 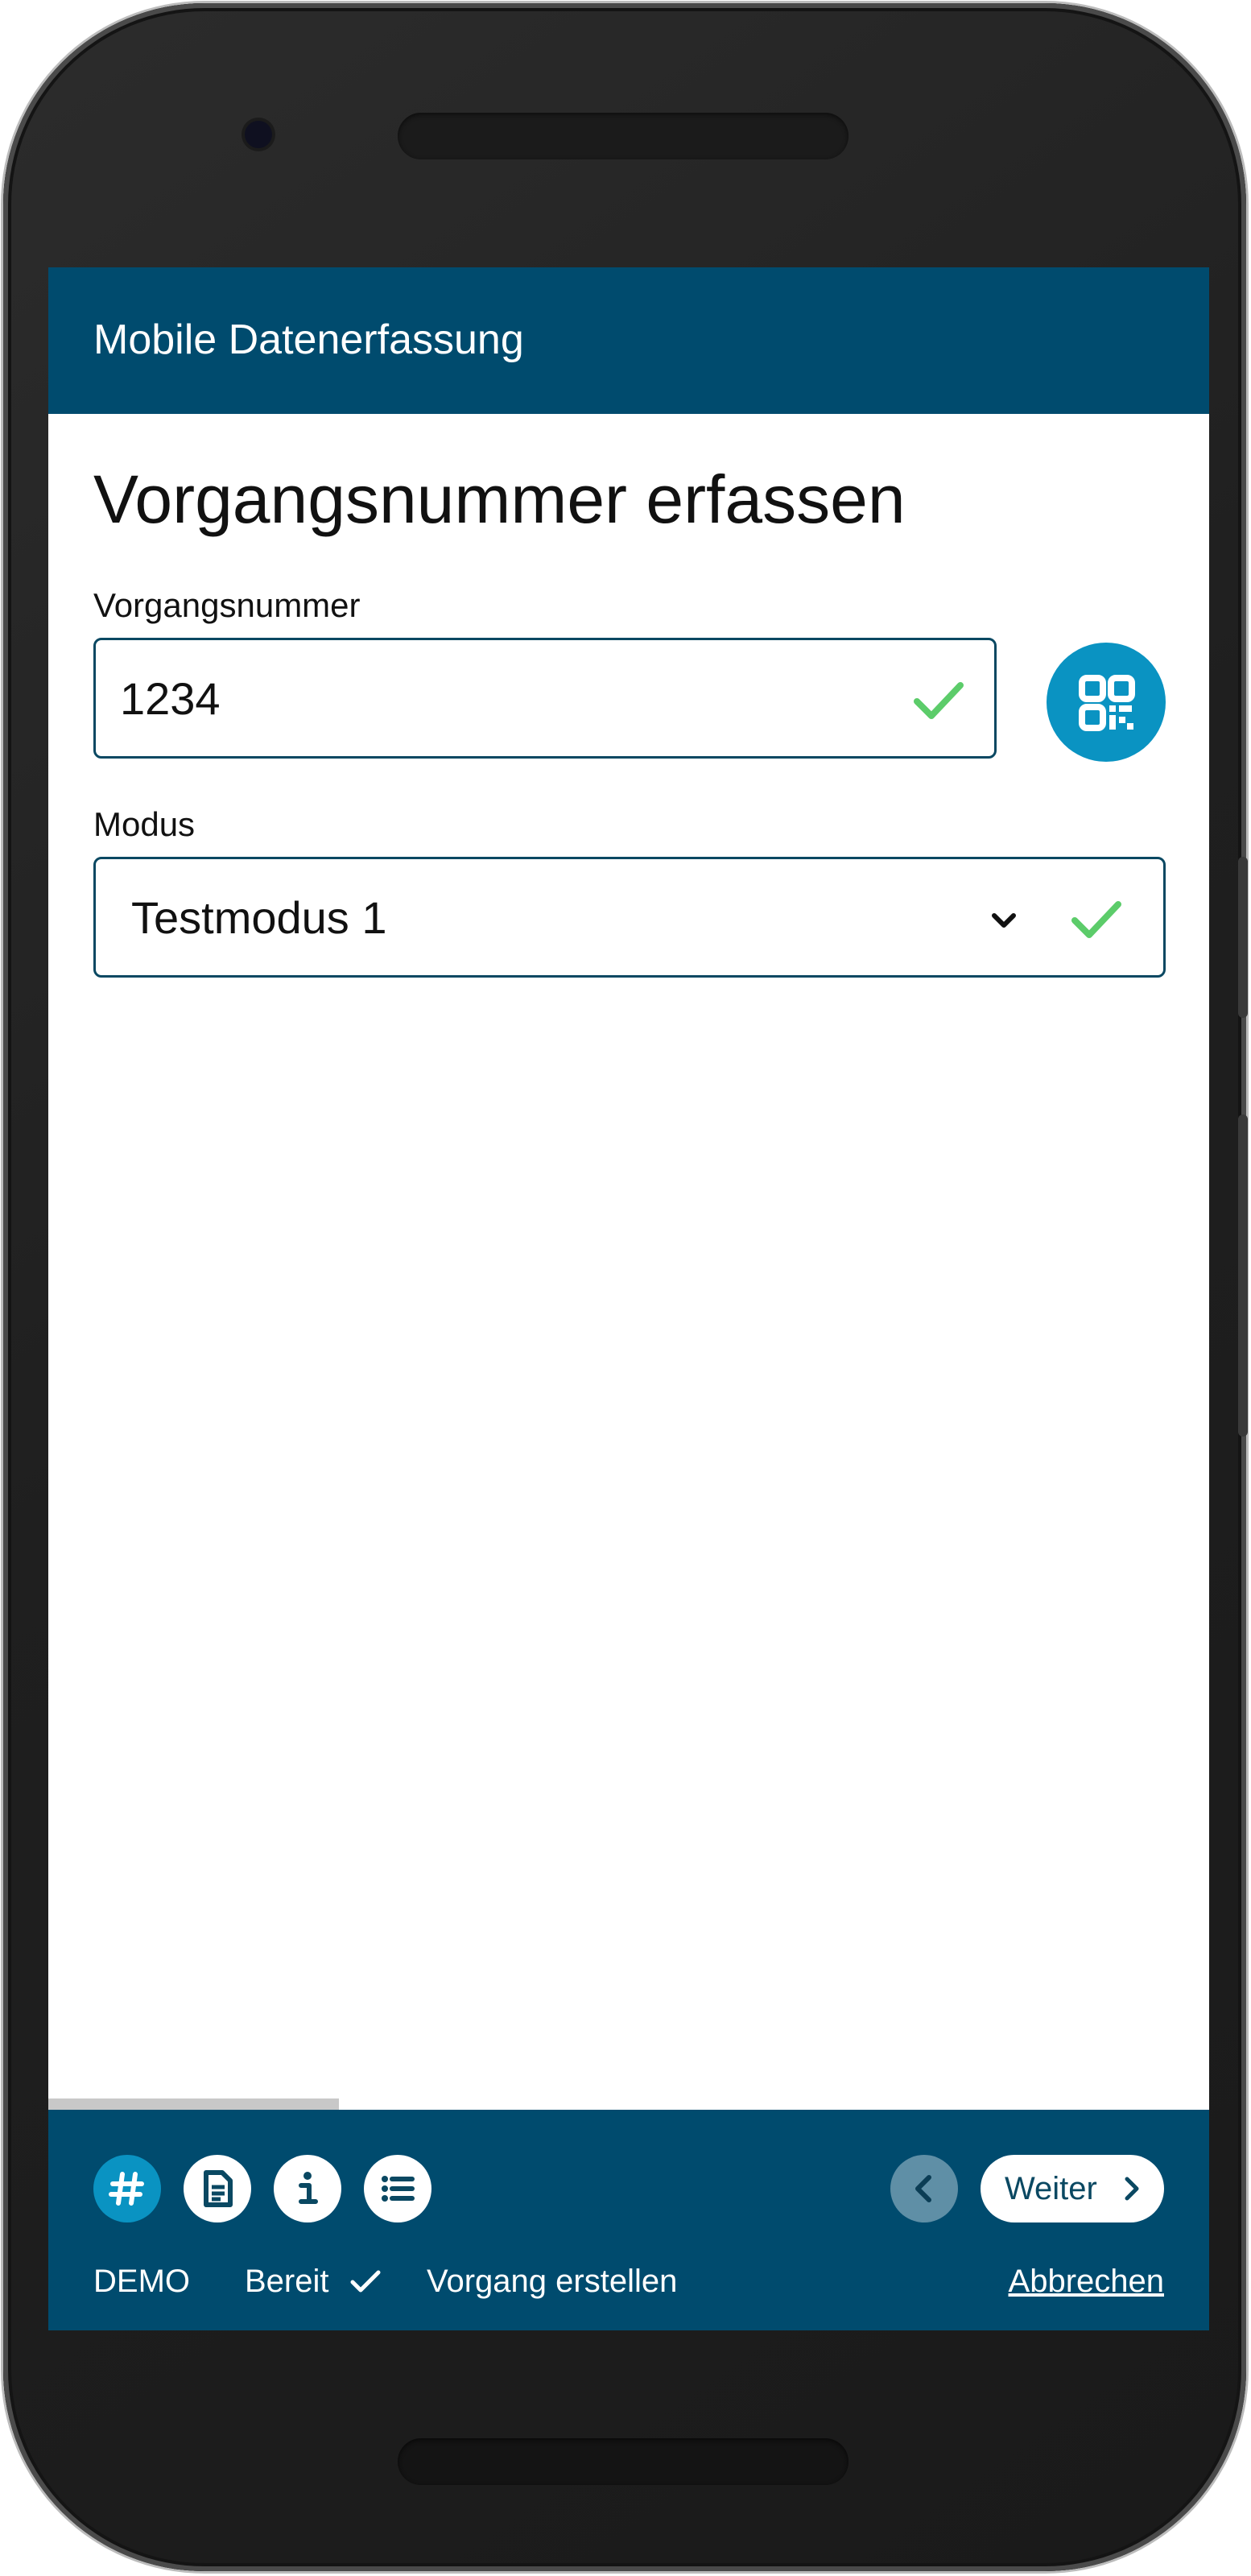 I want to click on document-icon, so click(x=218, y=2189).